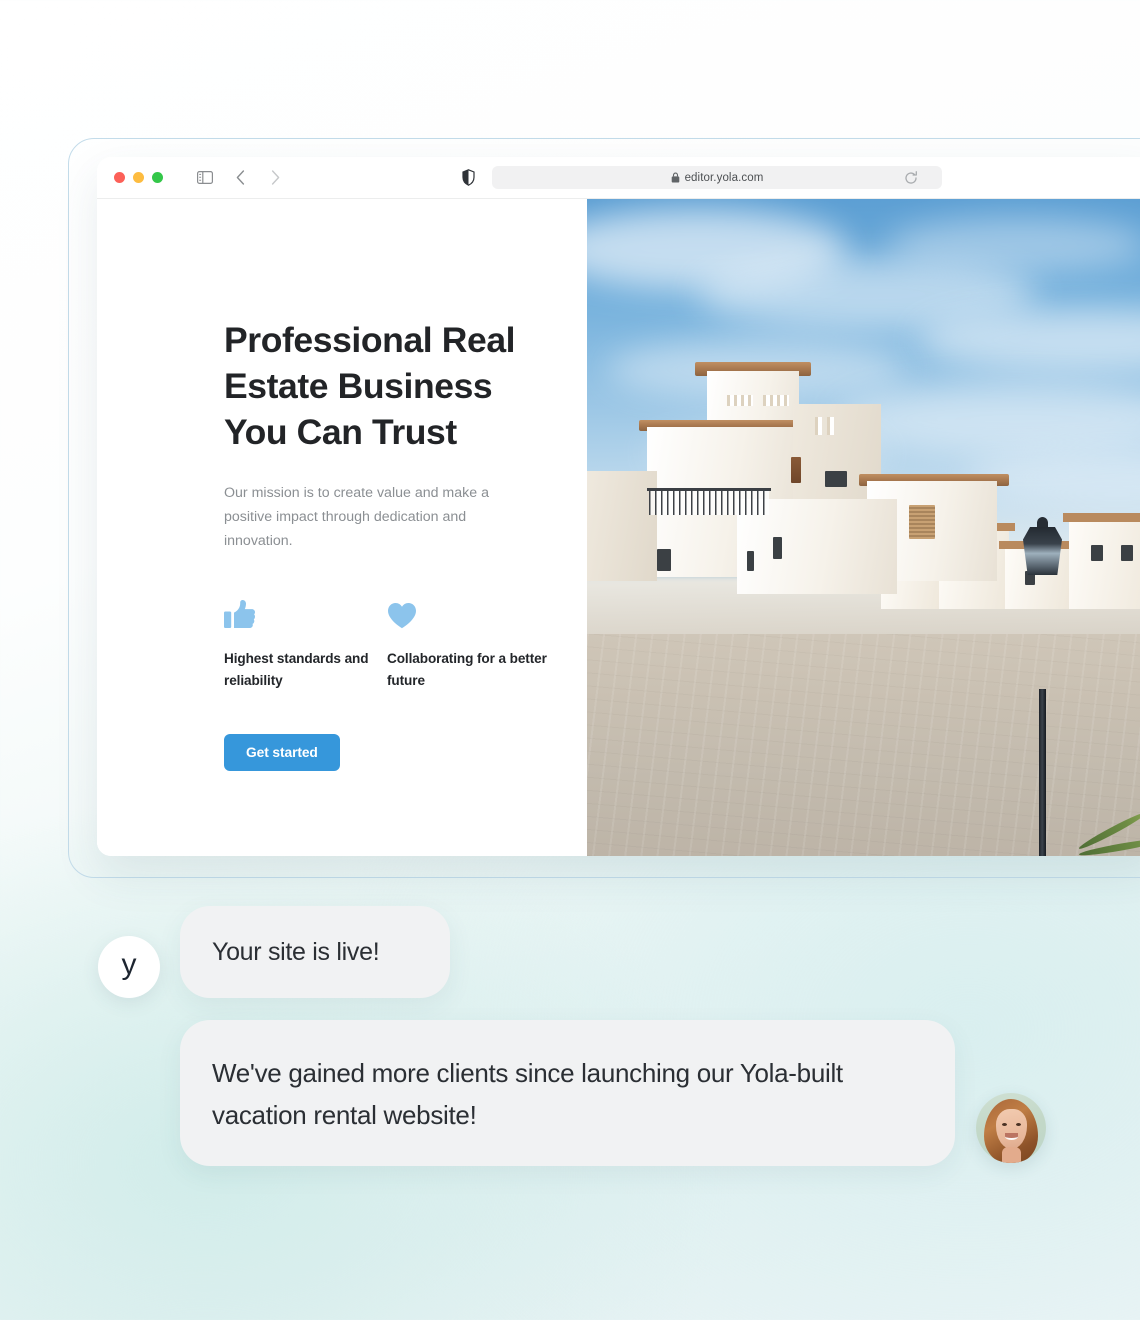  Describe the element at coordinates (468, 613) in the screenshot. I see `heart-icon` at that location.